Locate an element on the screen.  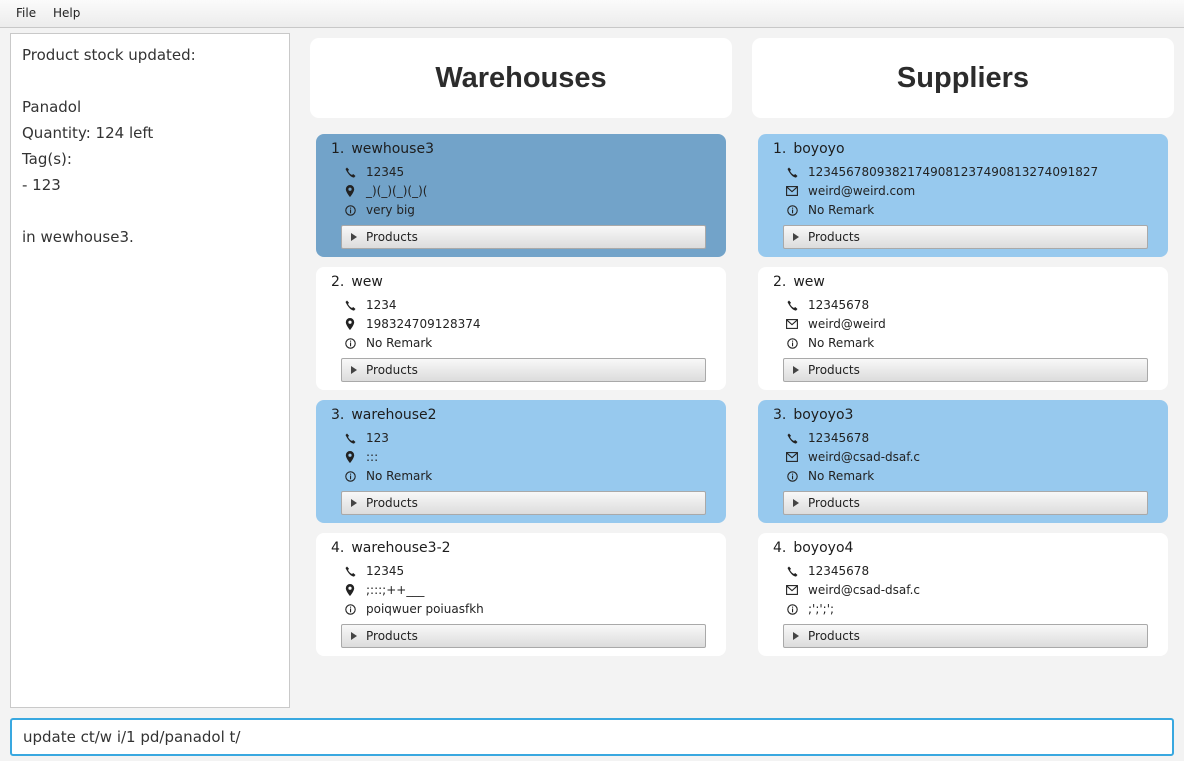
suppliers-title: Suppliers is located at coordinates (963, 77).